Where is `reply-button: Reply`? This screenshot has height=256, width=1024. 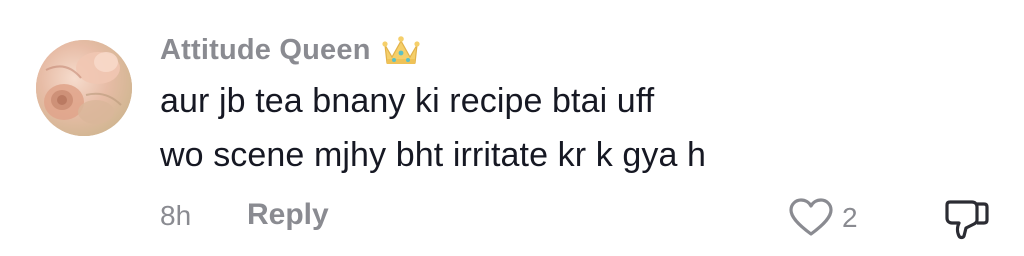
reply-button: Reply is located at coordinates (288, 215).